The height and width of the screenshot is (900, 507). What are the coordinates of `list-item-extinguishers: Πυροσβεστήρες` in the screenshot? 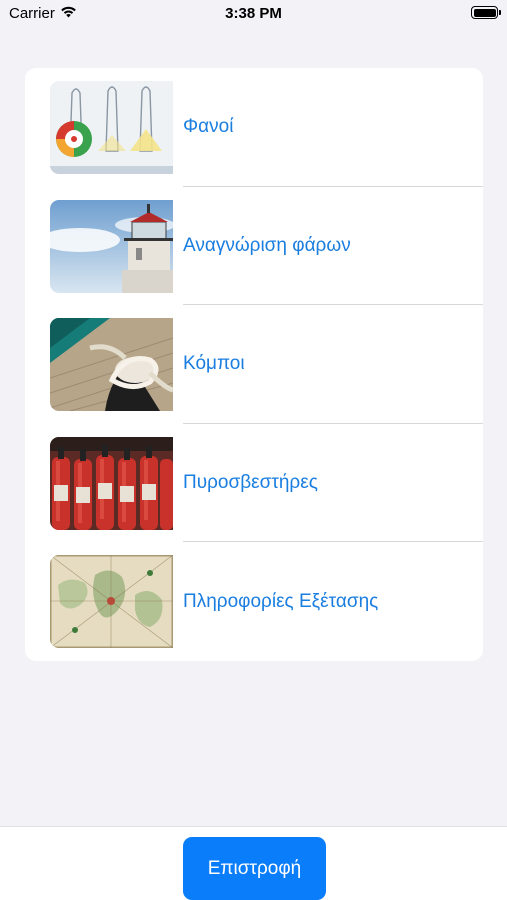 It's located at (254, 483).